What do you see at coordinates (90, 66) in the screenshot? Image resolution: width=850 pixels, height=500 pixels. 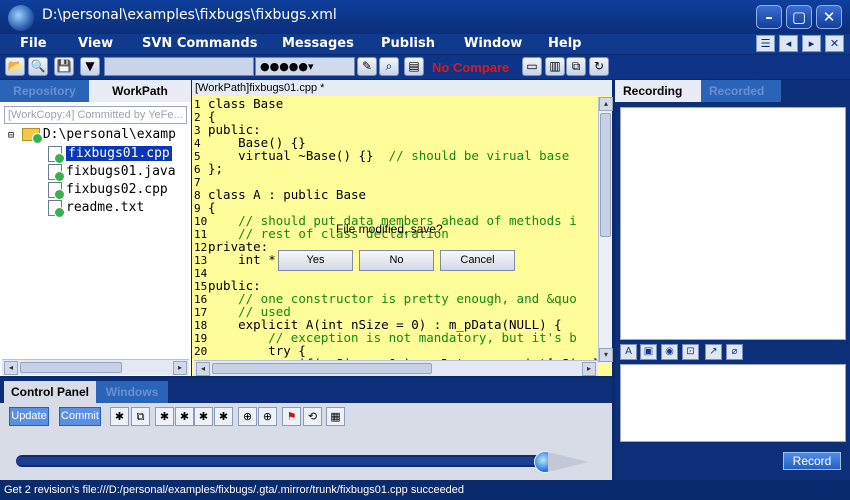 I see `filter-icon: ▼` at bounding box center [90, 66].